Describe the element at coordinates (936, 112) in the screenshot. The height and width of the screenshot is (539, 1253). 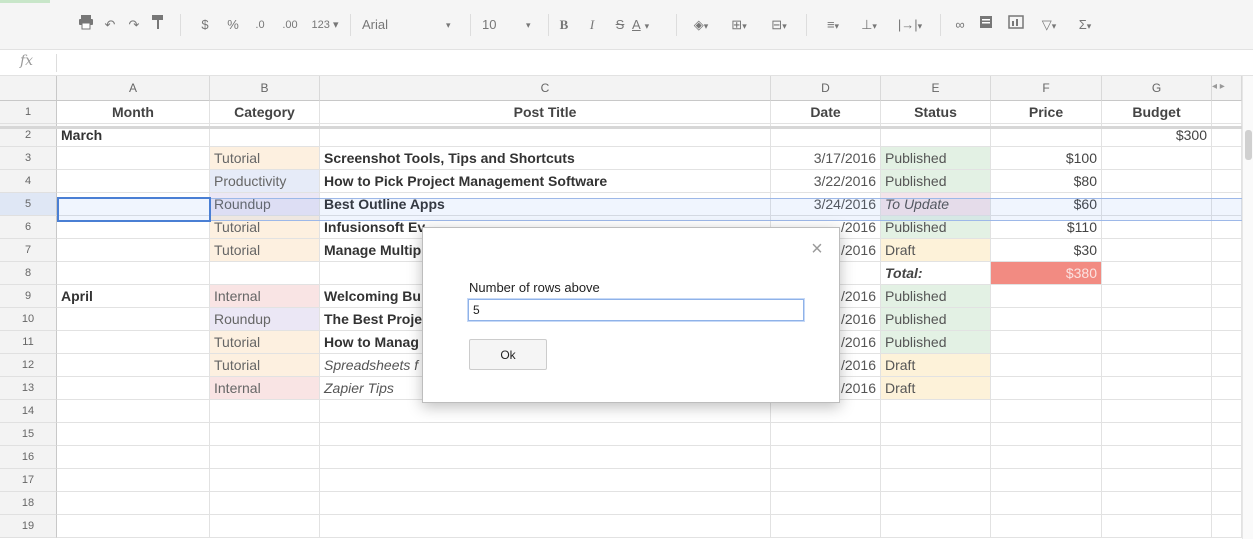
I see `header-cell-status: Status` at that location.